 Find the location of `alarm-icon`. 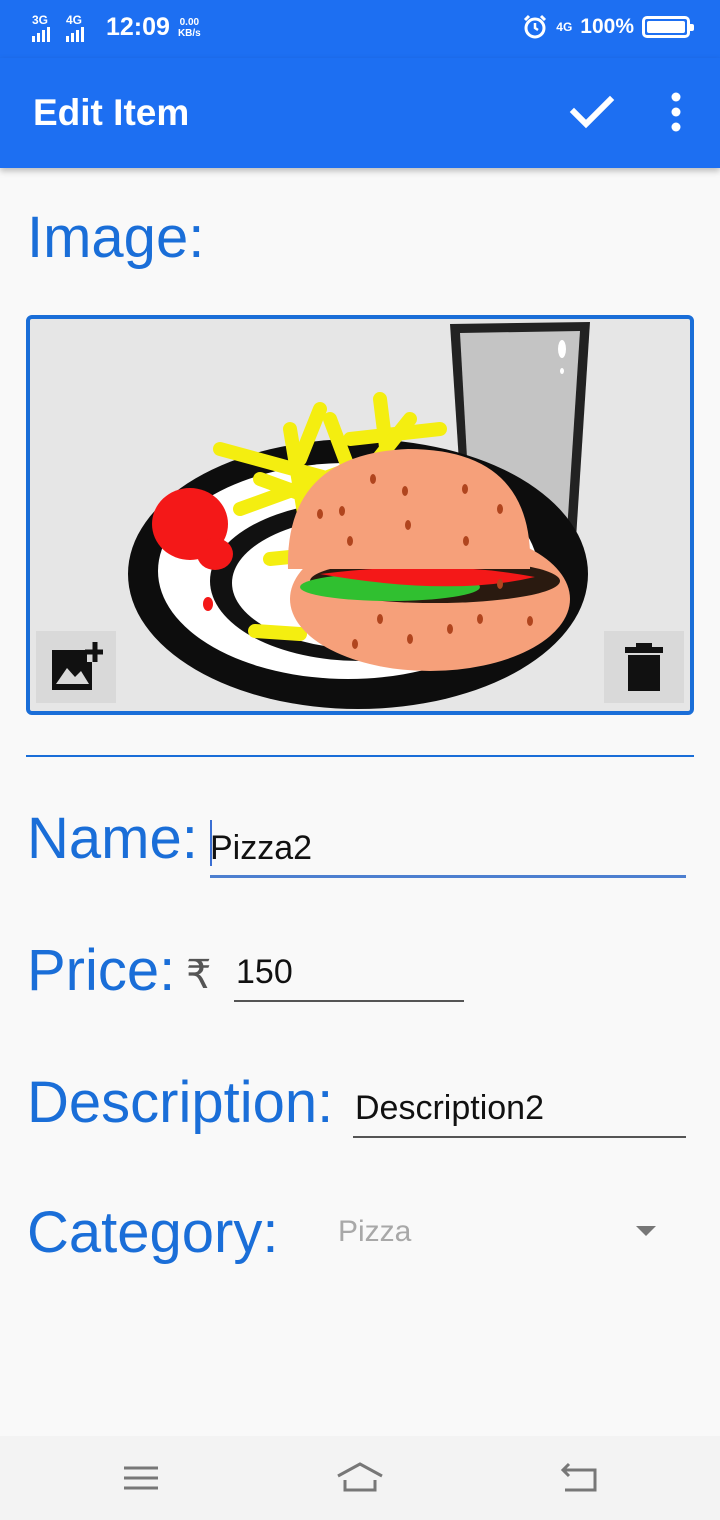

alarm-icon is located at coordinates (535, 26).